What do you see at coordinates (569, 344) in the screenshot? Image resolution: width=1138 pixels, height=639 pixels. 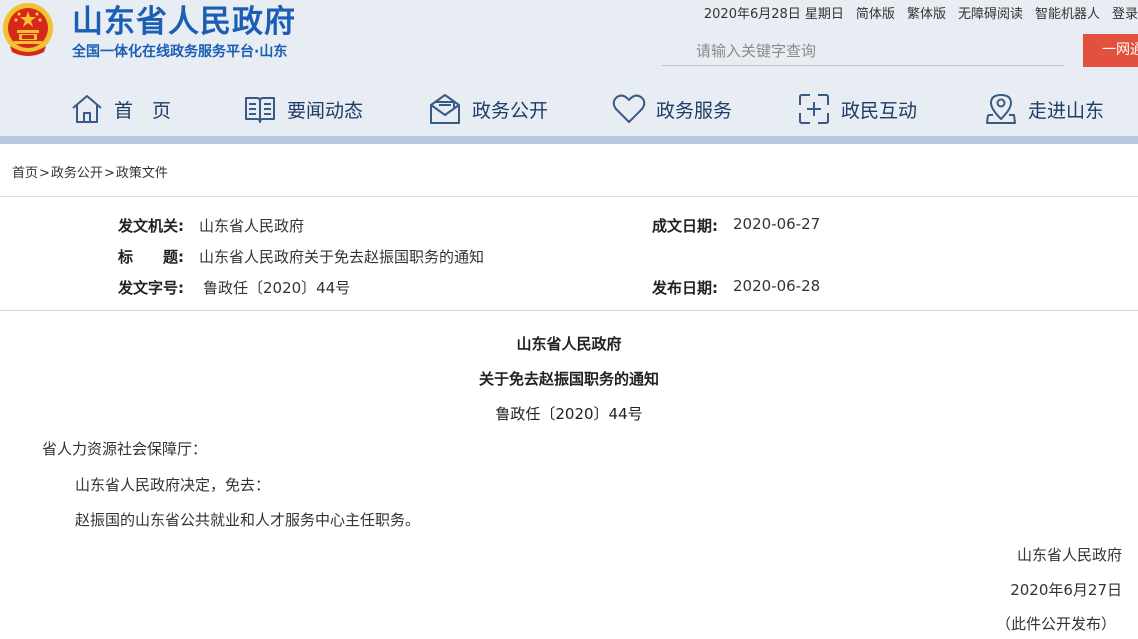 I see `document-heading-issuer: 山东省人民政府` at bounding box center [569, 344].